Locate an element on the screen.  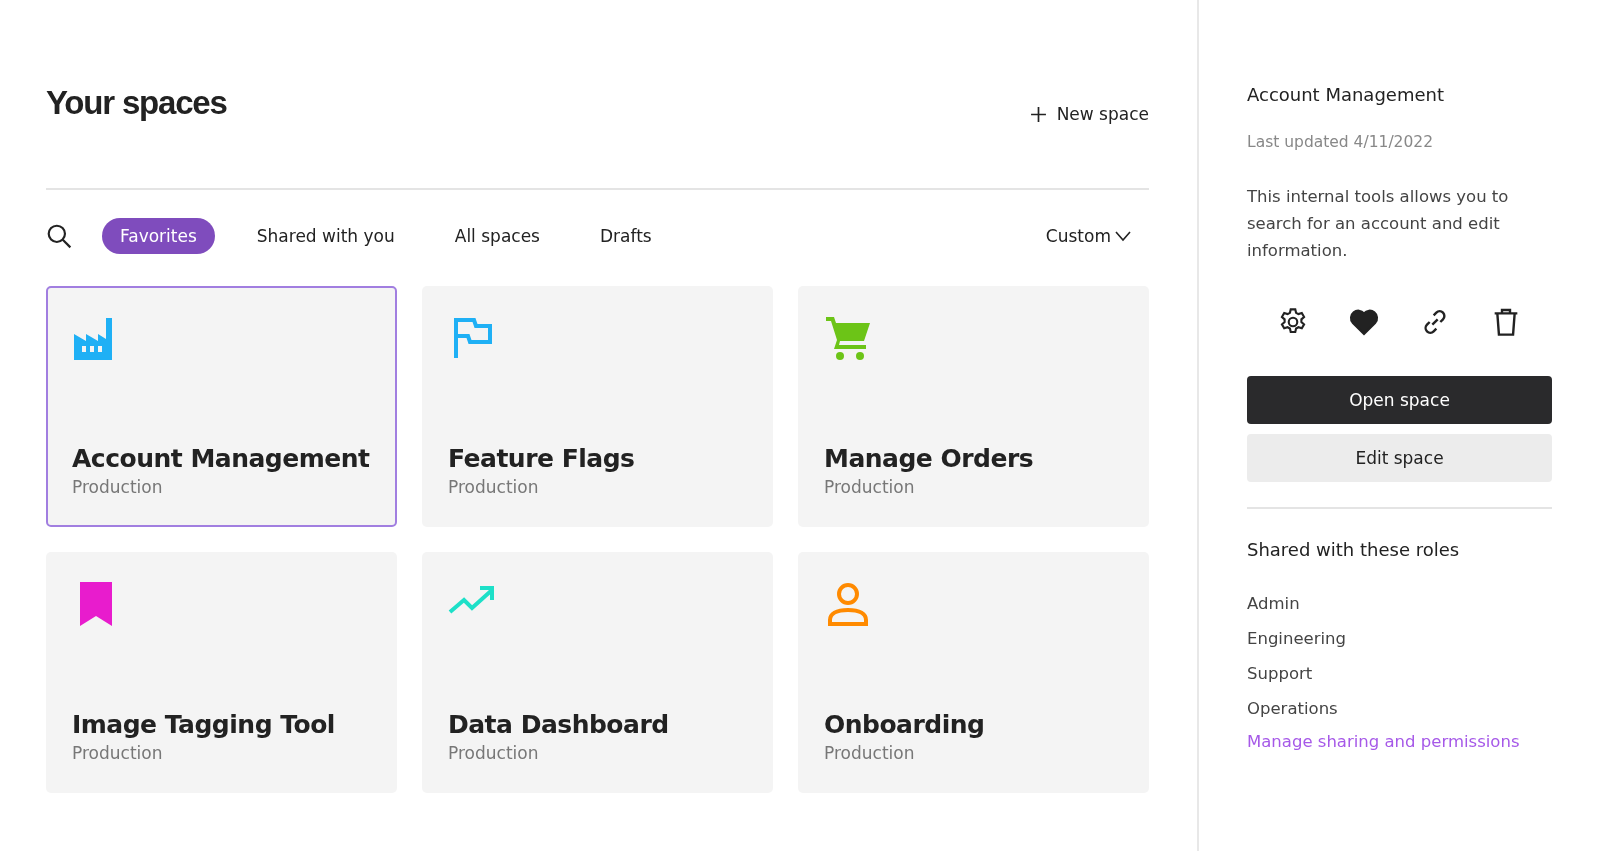
filter-tab: Favorites is located at coordinates (158, 236).